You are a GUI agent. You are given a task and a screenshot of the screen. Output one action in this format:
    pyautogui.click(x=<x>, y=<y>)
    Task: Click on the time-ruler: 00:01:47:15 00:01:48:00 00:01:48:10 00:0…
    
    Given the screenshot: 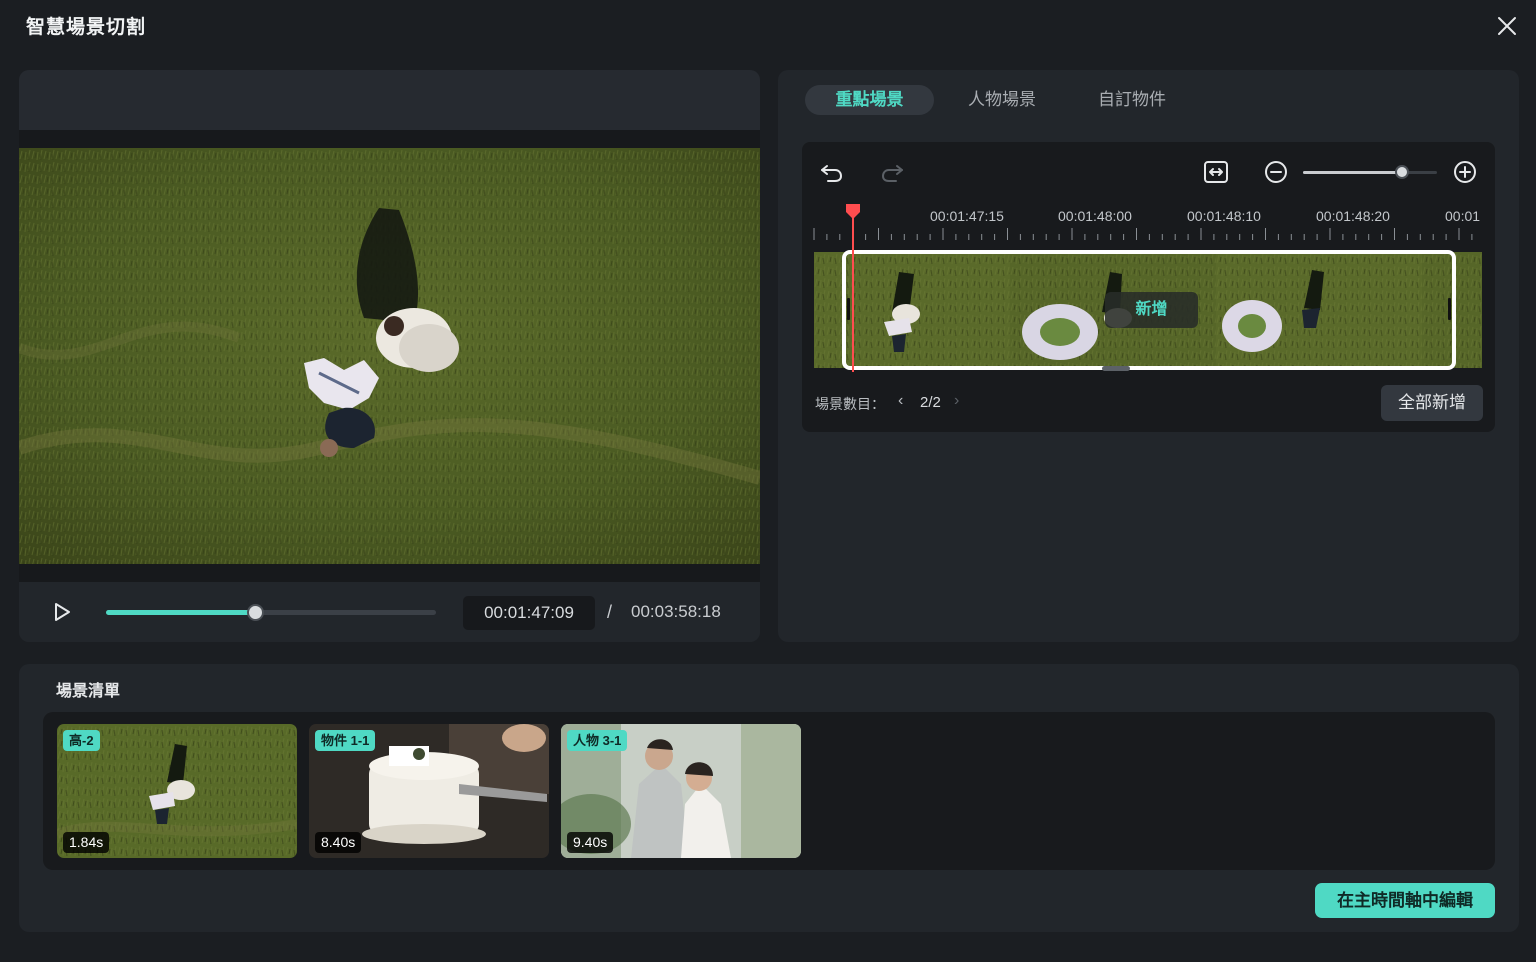 What is the action you would take?
    pyautogui.click(x=1148, y=224)
    